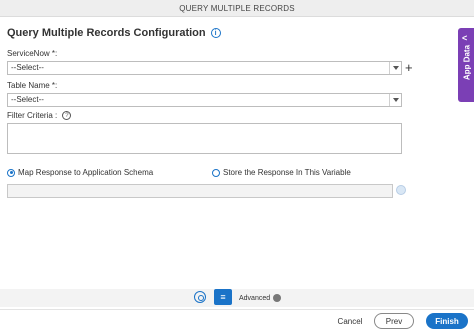 Image resolution: width=474 pixels, height=335 pixels. What do you see at coordinates (86, 172) in the screenshot?
I see `map-response-label: Map Response to Application Schema` at bounding box center [86, 172].